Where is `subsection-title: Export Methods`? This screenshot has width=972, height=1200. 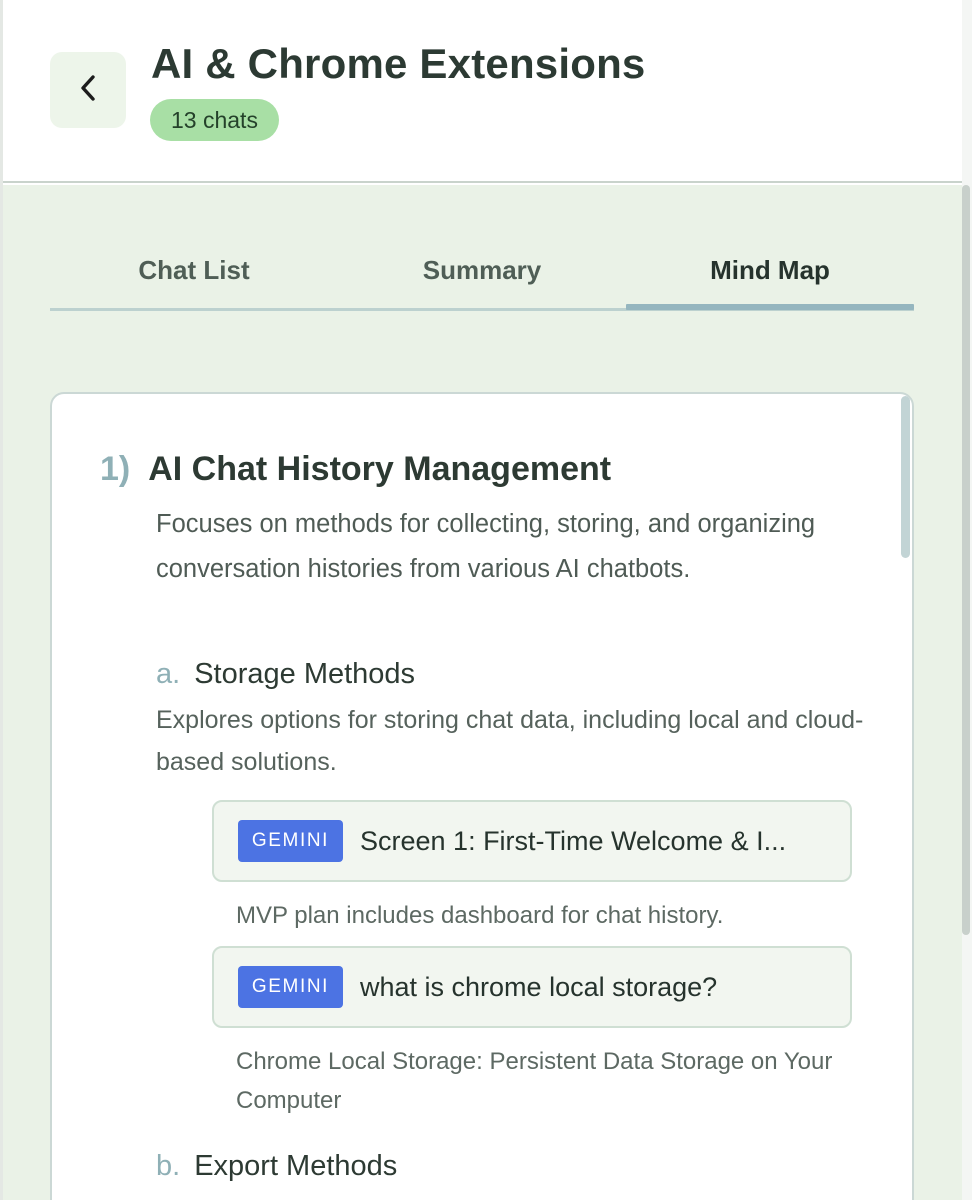 subsection-title: Export Methods is located at coordinates (296, 1166).